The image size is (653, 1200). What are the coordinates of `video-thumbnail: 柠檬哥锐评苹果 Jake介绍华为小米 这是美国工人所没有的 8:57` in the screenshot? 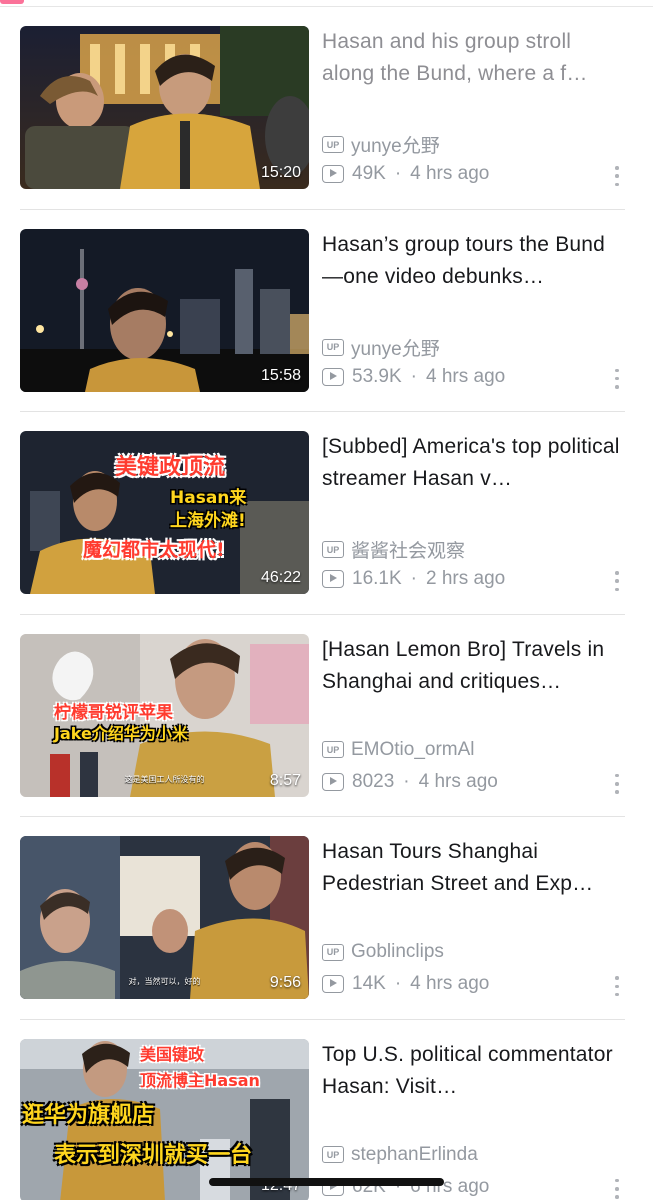 It's located at (164, 715).